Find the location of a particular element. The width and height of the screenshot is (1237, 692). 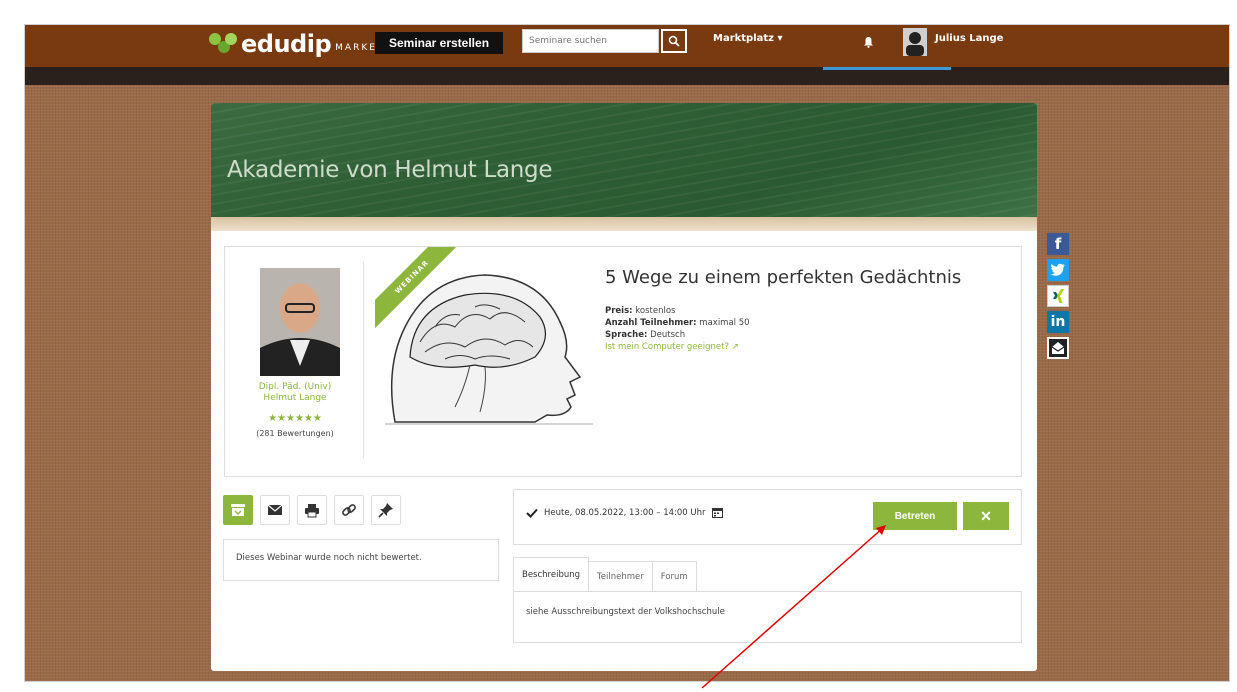

email-share-button is located at coordinates (1058, 348).